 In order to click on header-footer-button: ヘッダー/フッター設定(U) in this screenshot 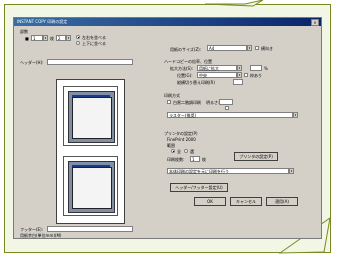, I will do `click(199, 187)`.